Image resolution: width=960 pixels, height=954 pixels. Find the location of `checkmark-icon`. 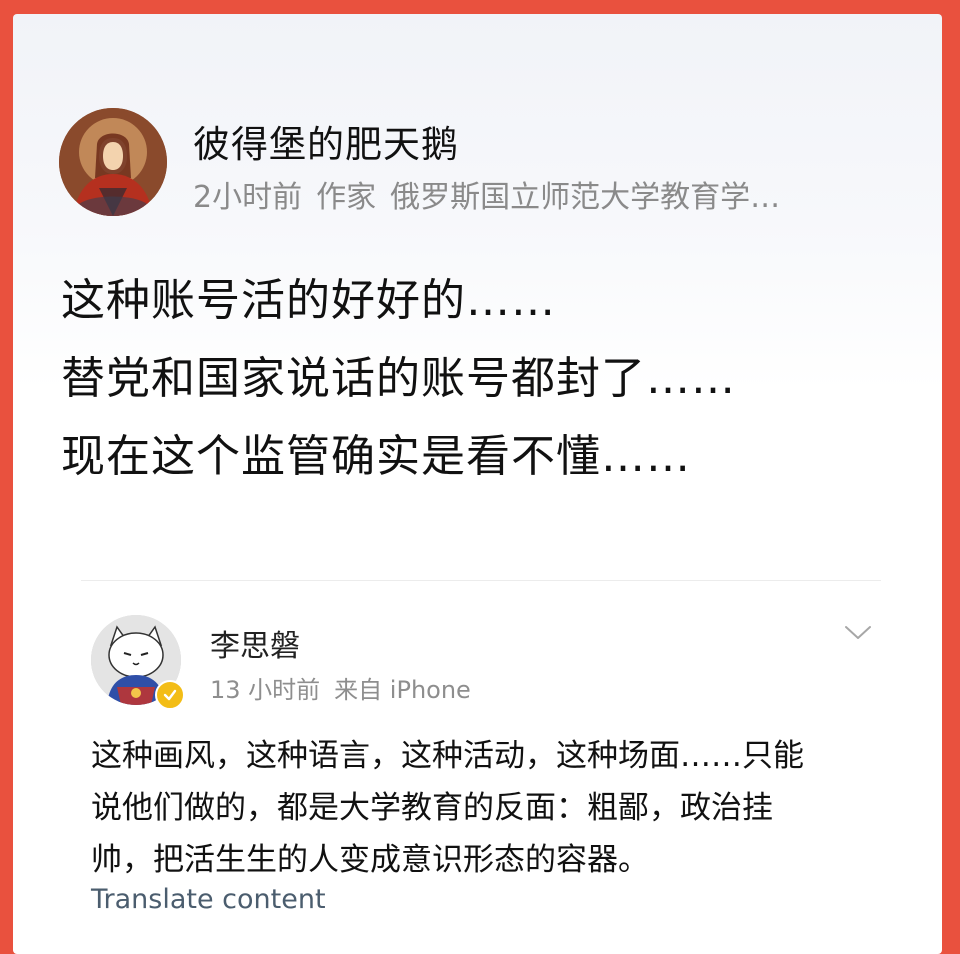

checkmark-icon is located at coordinates (170, 695).